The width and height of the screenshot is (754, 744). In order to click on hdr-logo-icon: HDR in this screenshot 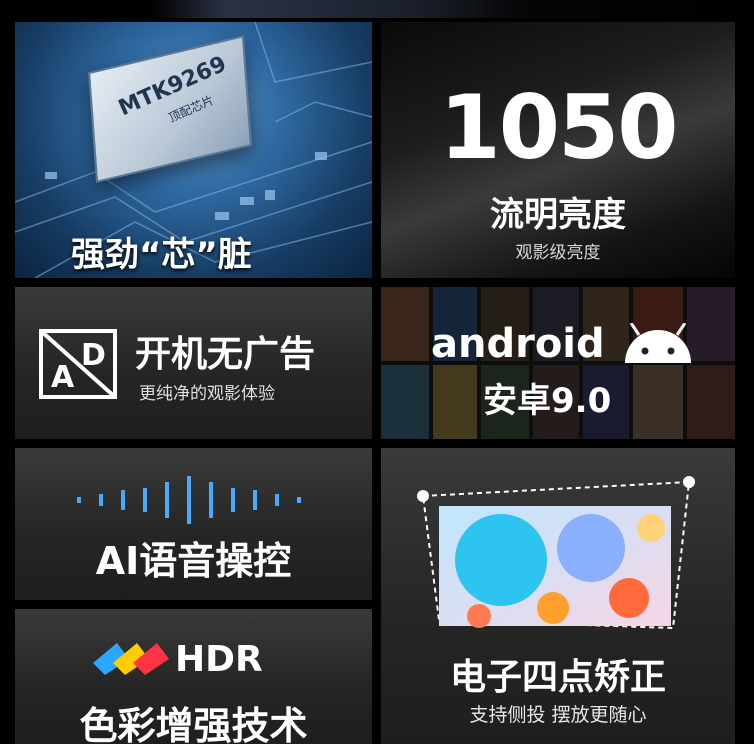, I will do `click(178, 658)`.